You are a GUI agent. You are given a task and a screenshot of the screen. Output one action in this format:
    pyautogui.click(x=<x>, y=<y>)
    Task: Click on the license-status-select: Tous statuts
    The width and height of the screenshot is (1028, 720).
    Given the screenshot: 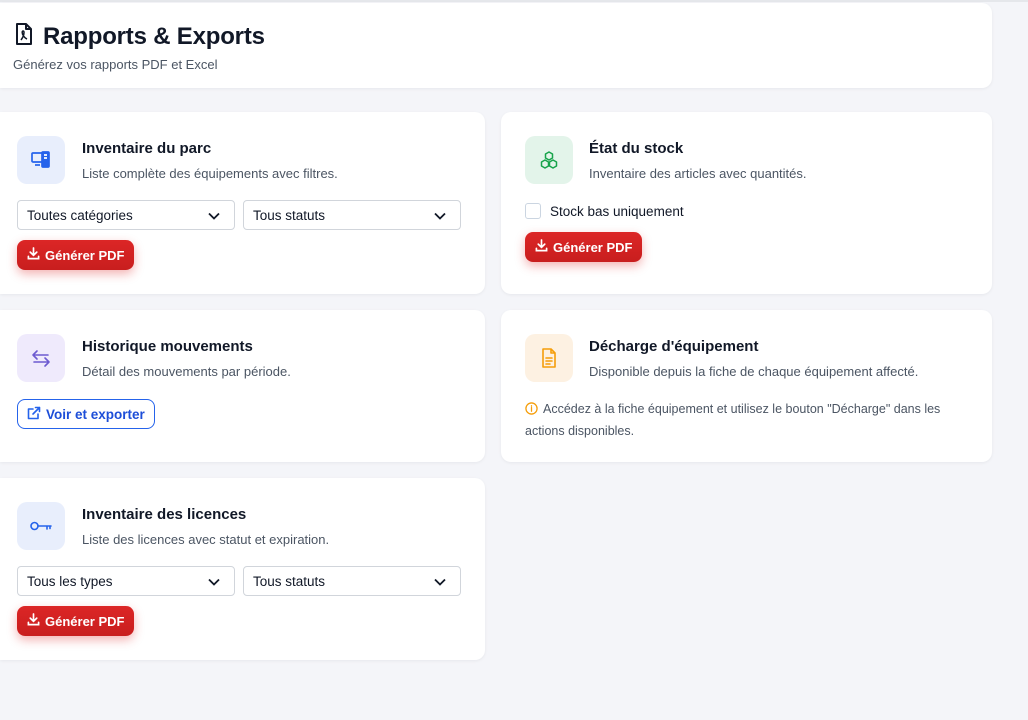 What is the action you would take?
    pyautogui.click(x=352, y=581)
    